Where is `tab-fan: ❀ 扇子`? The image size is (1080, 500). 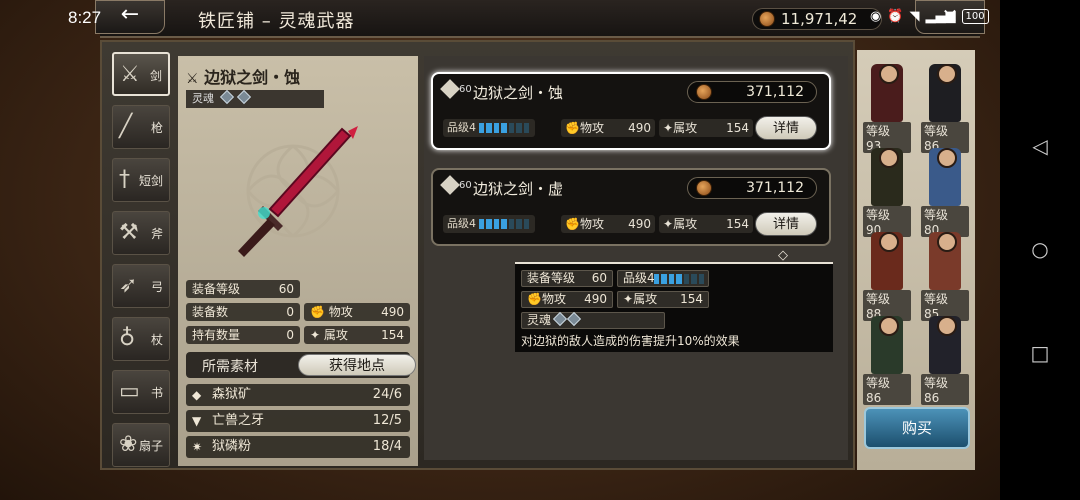
tab-fan: ❀ 扇子 is located at coordinates (141, 445).